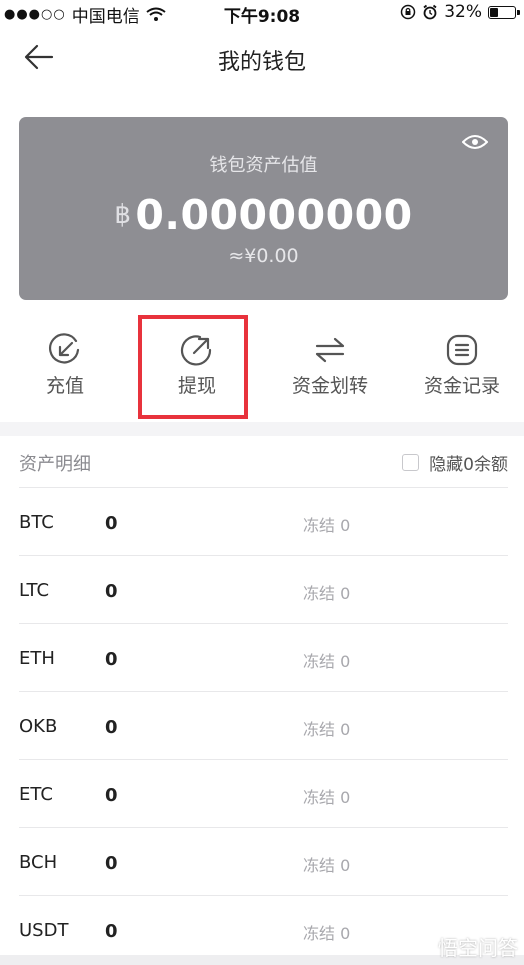 The width and height of the screenshot is (524, 965). What do you see at coordinates (36, 794) in the screenshot?
I see `asset-symbol: ETC` at bounding box center [36, 794].